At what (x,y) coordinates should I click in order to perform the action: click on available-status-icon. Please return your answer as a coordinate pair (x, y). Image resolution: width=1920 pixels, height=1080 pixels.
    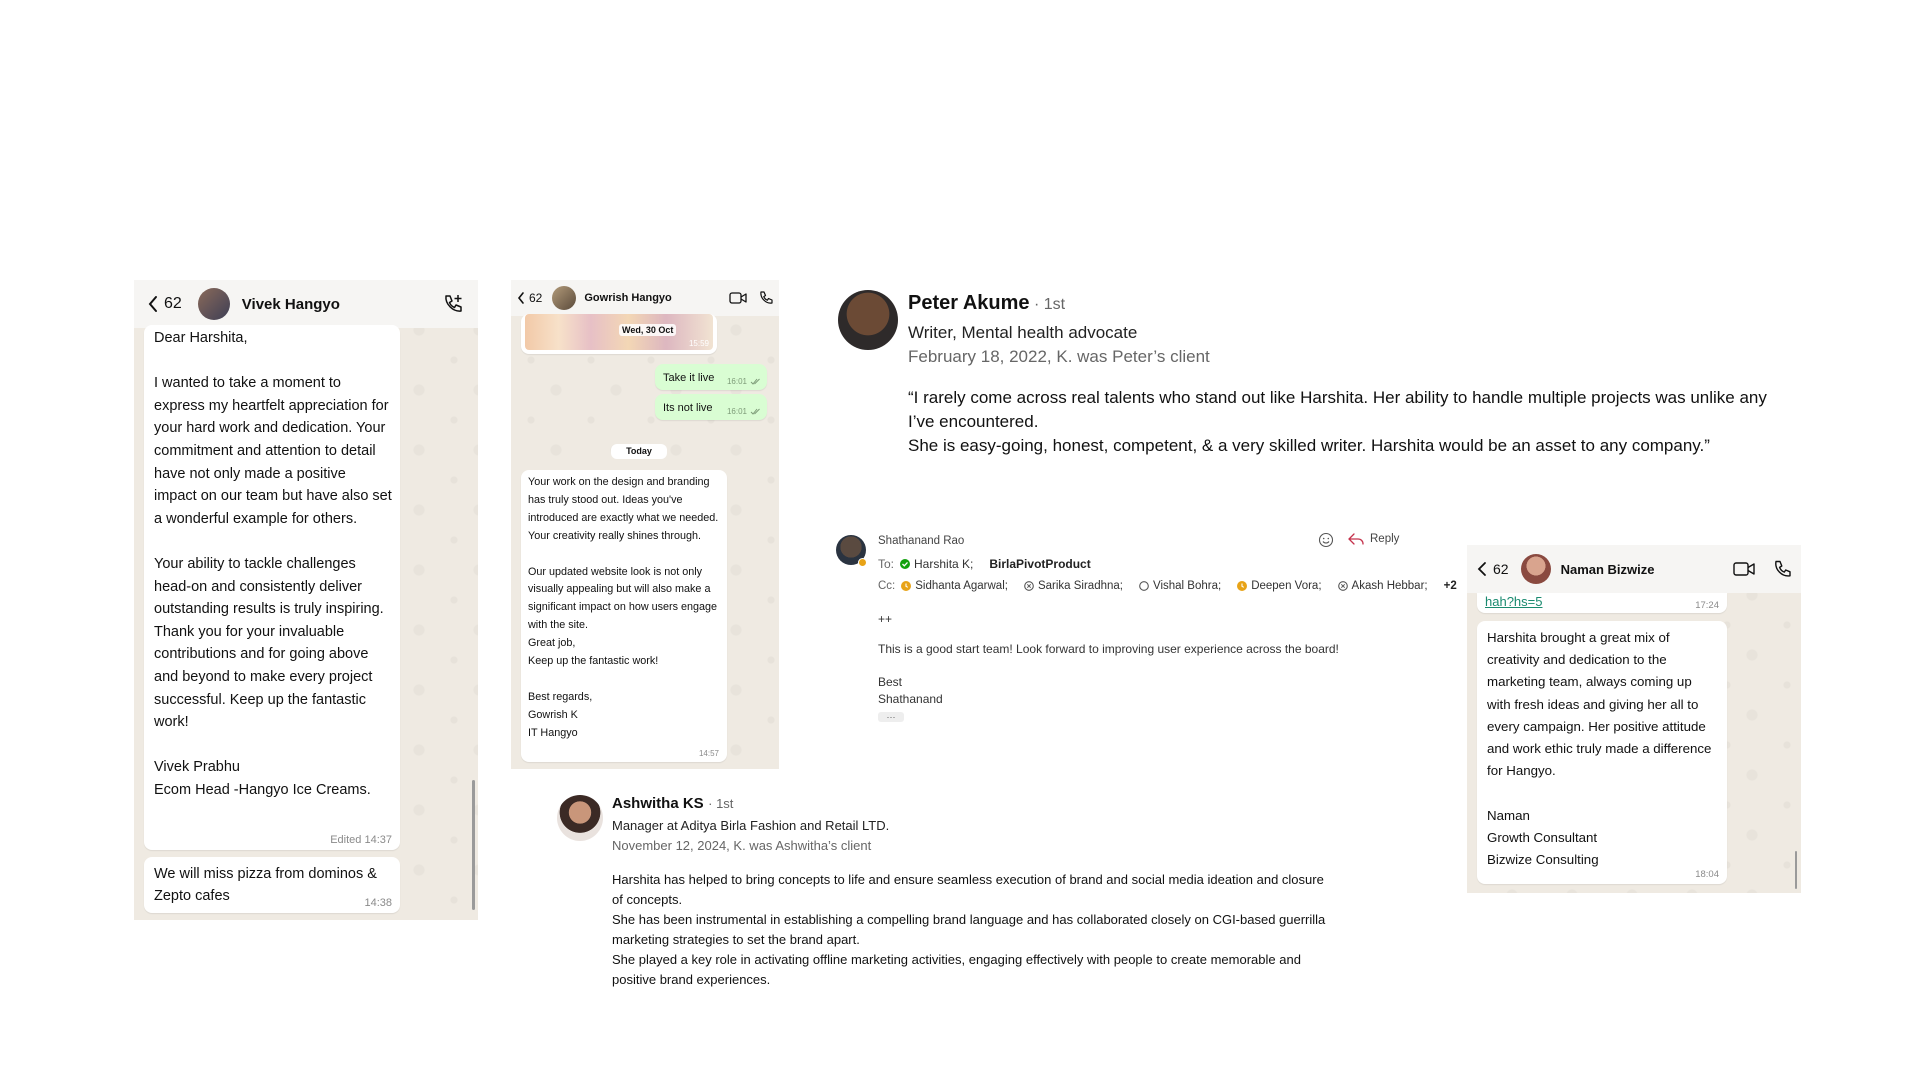
    Looking at the image, I should click on (905, 564).